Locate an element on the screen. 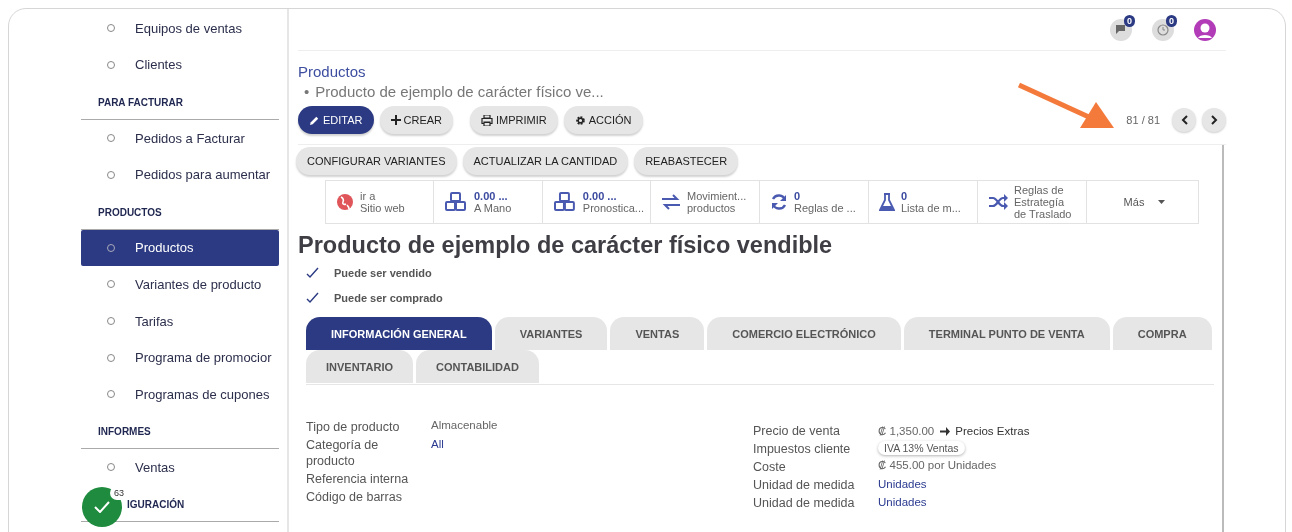  chat-icon is located at coordinates (1121, 29).